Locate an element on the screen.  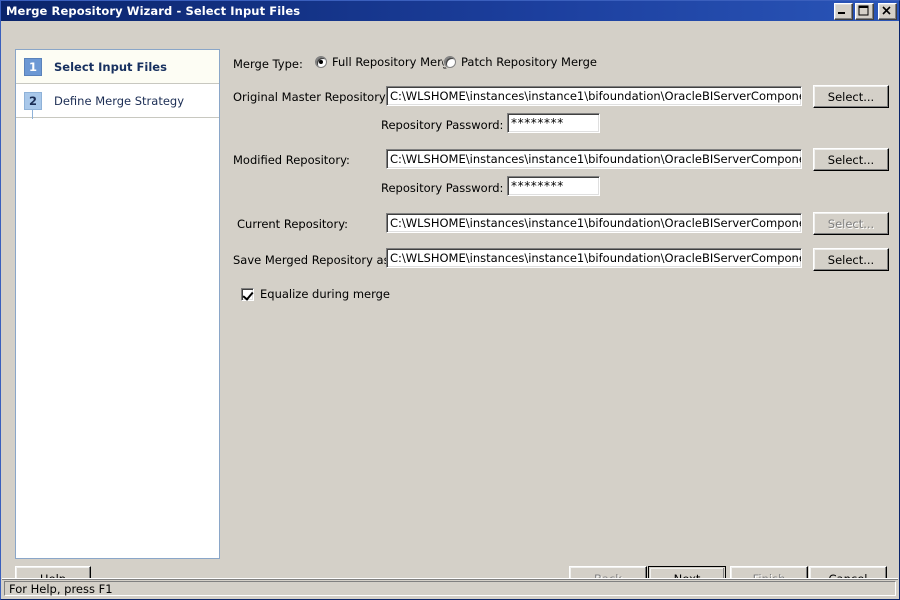
modified-repository-password-label: Repository Password: is located at coordinates (442, 188).